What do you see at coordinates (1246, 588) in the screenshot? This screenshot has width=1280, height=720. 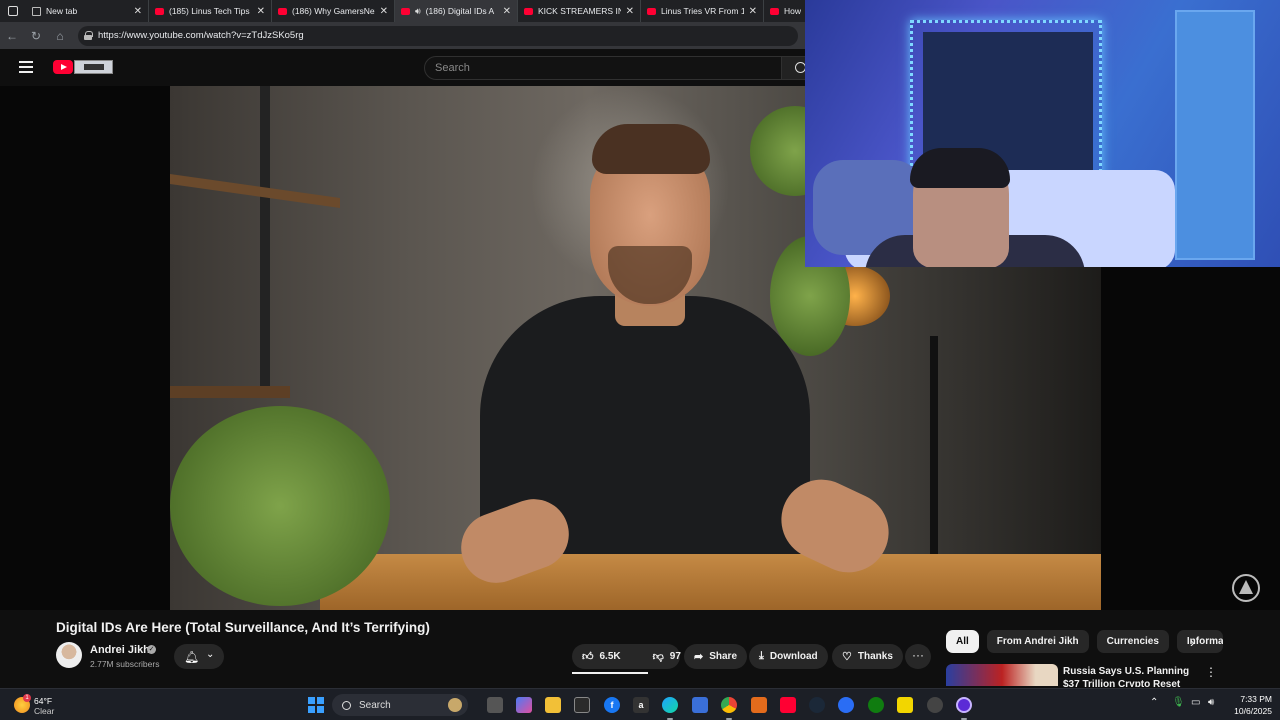 I see `channel-watermark-icon` at bounding box center [1246, 588].